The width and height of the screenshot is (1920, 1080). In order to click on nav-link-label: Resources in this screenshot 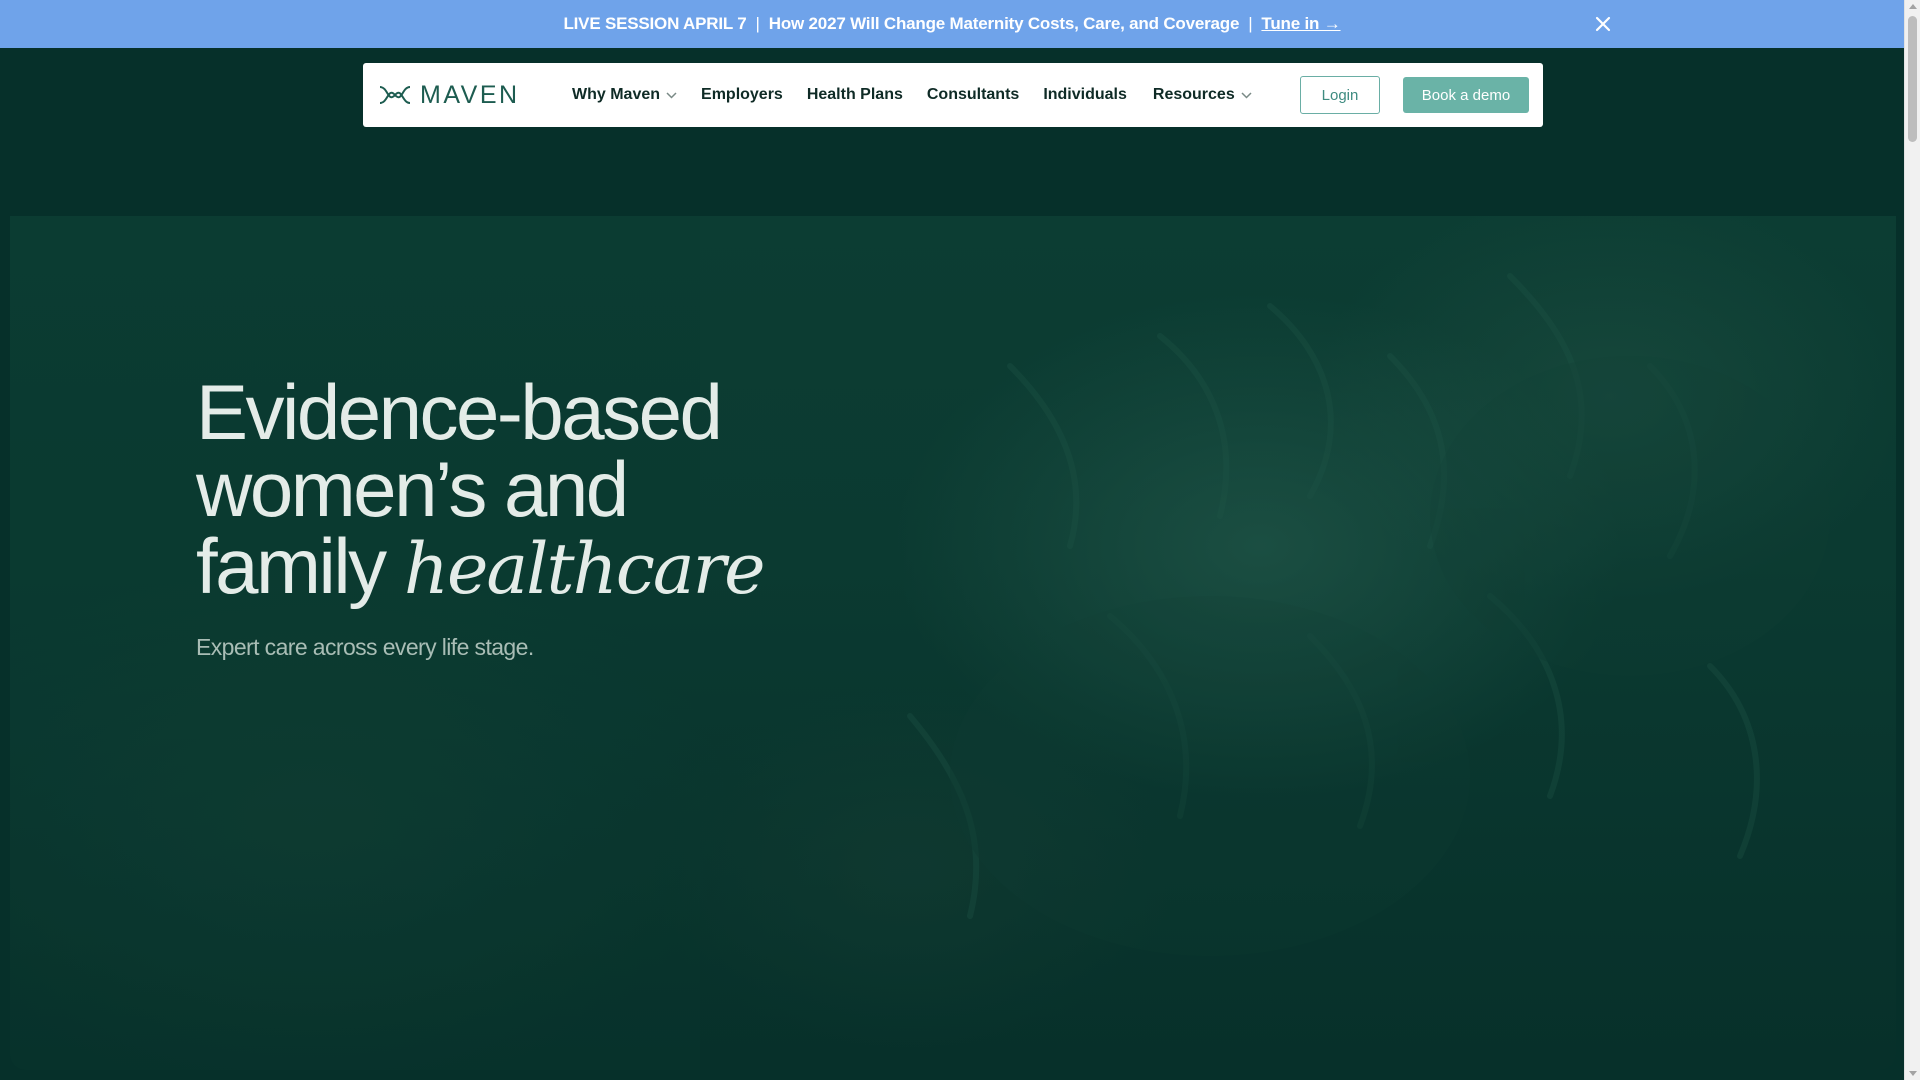, I will do `click(1193, 94)`.